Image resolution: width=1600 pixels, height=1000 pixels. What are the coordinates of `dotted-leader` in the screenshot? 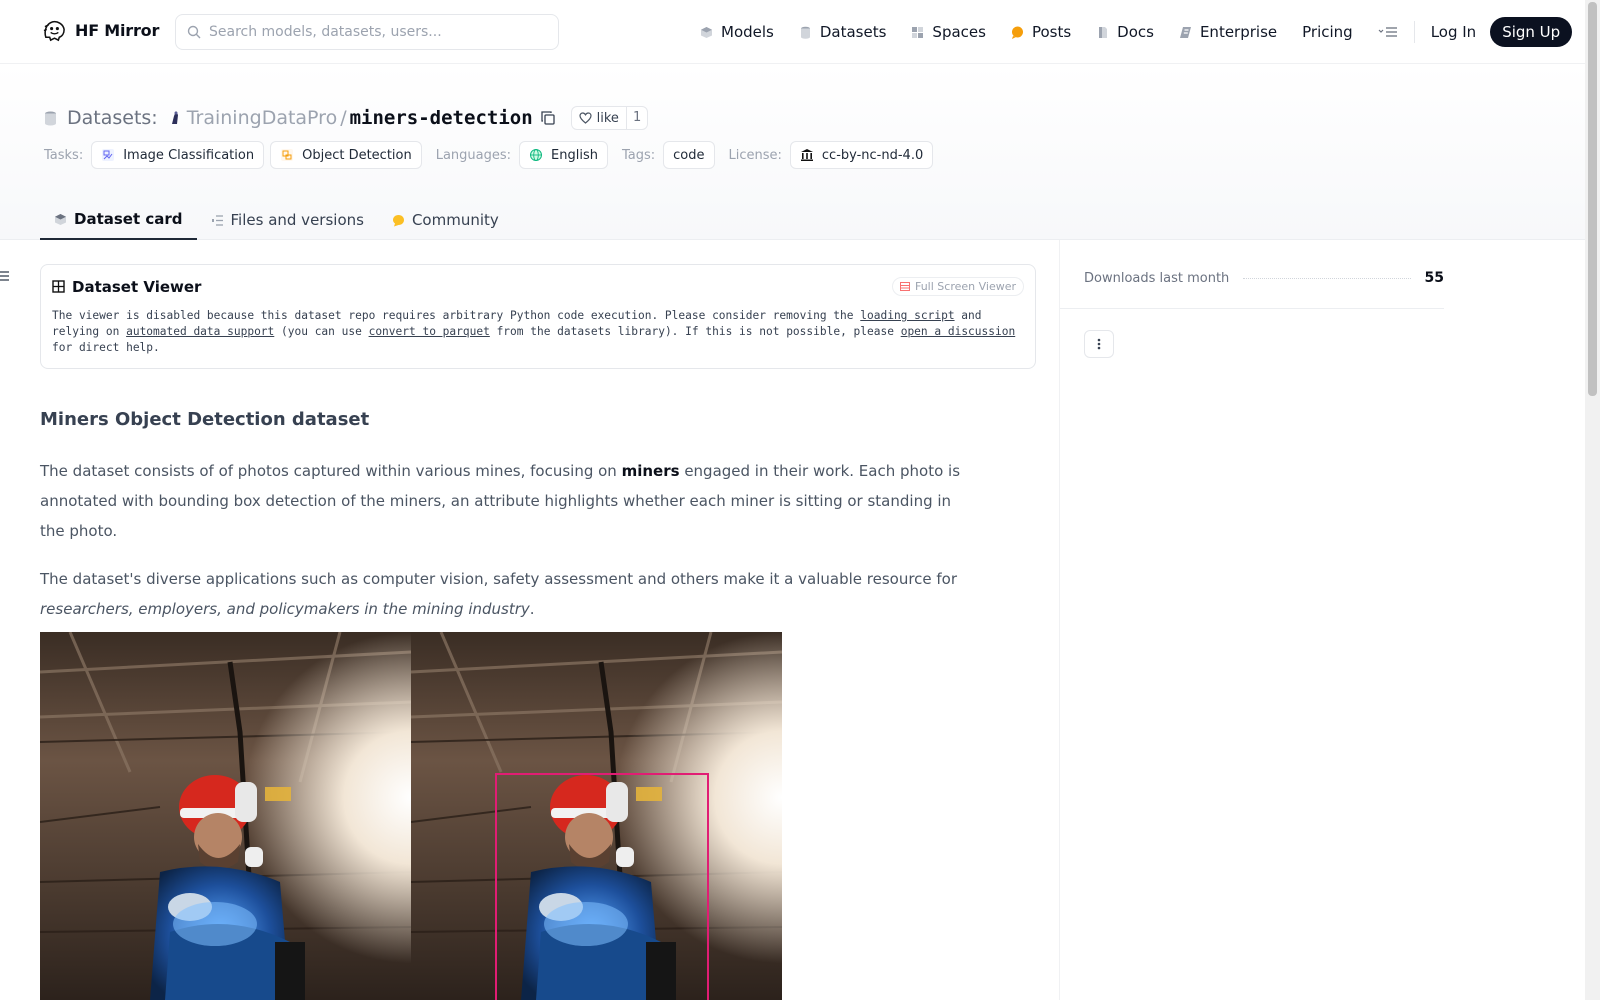 It's located at (1327, 278).